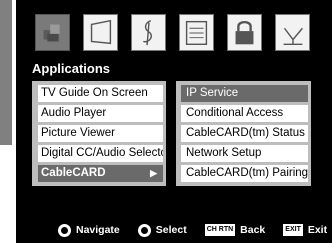 Image resolution: width=332 pixels, height=243 pixels. I want to click on menu-title: Applications, so click(71, 68).